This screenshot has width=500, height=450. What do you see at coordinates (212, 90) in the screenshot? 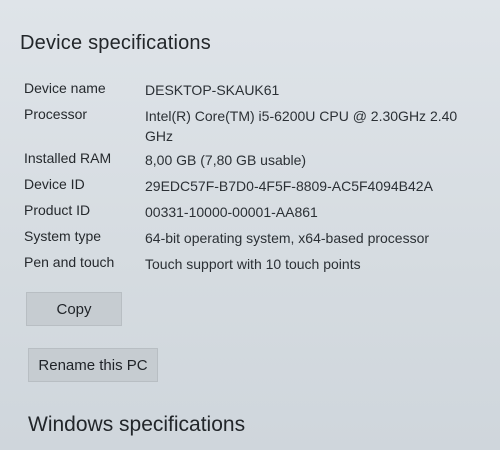
I see `spec-value: DESKTOP-SKAUK61` at bounding box center [212, 90].